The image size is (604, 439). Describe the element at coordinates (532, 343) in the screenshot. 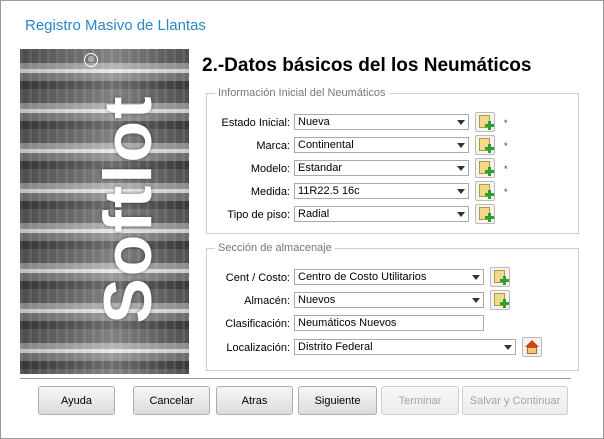

I see `home-icon` at that location.